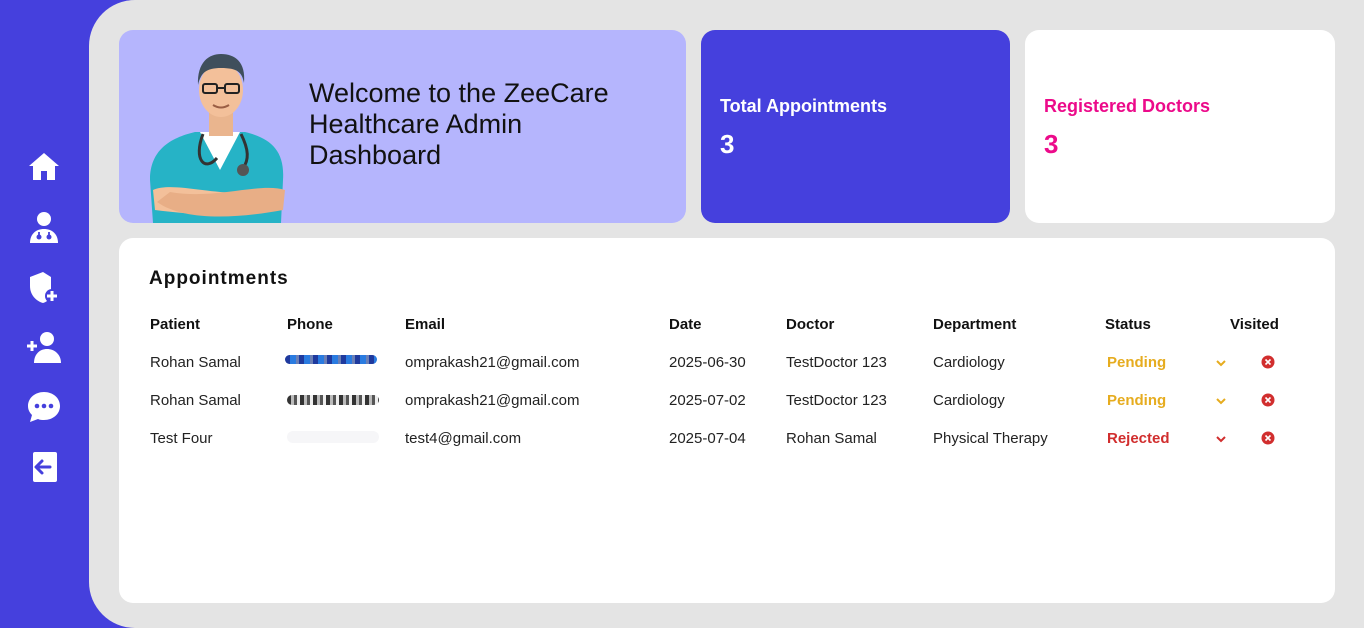  I want to click on doctor-illustration, so click(217, 138).